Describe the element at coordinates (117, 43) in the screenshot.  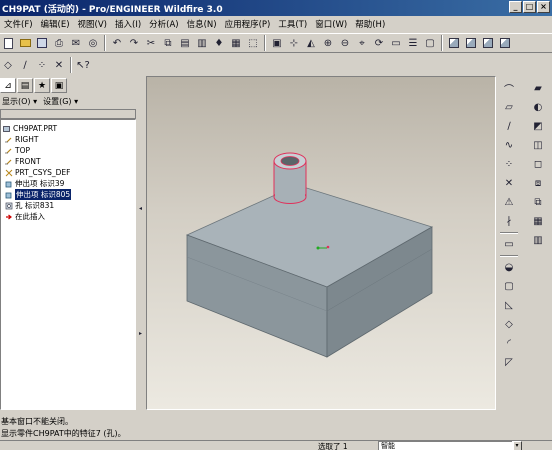
I see `undo-icon: ↶` at that location.